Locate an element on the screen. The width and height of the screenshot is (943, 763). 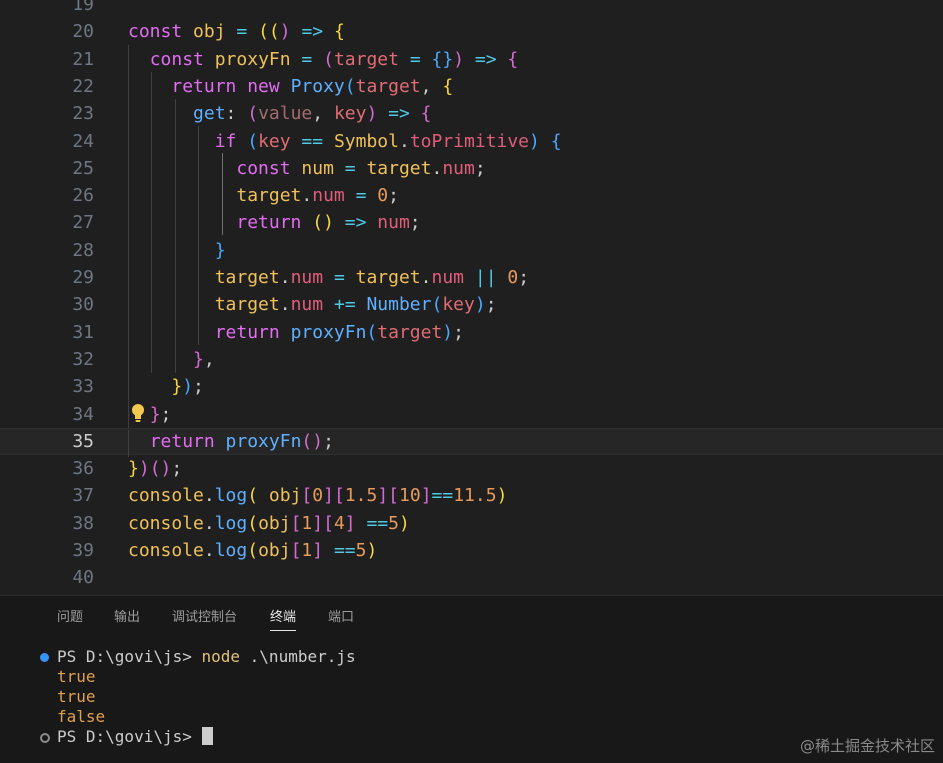
code-token: toPrimitive is located at coordinates (469, 141).